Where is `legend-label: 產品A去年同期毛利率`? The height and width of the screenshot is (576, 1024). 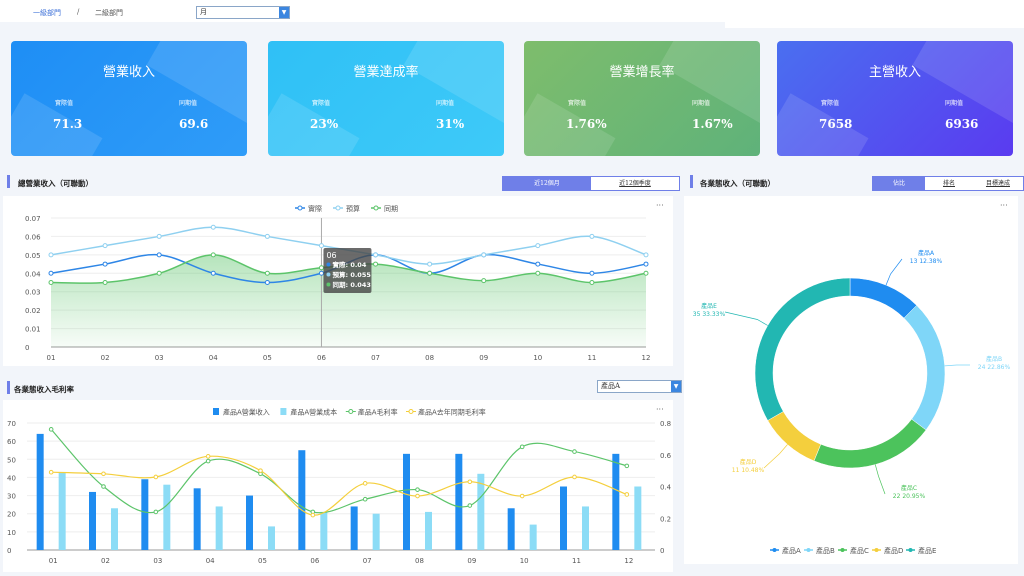
legend-label: 產品A去年同期毛利率 is located at coordinates (452, 412).